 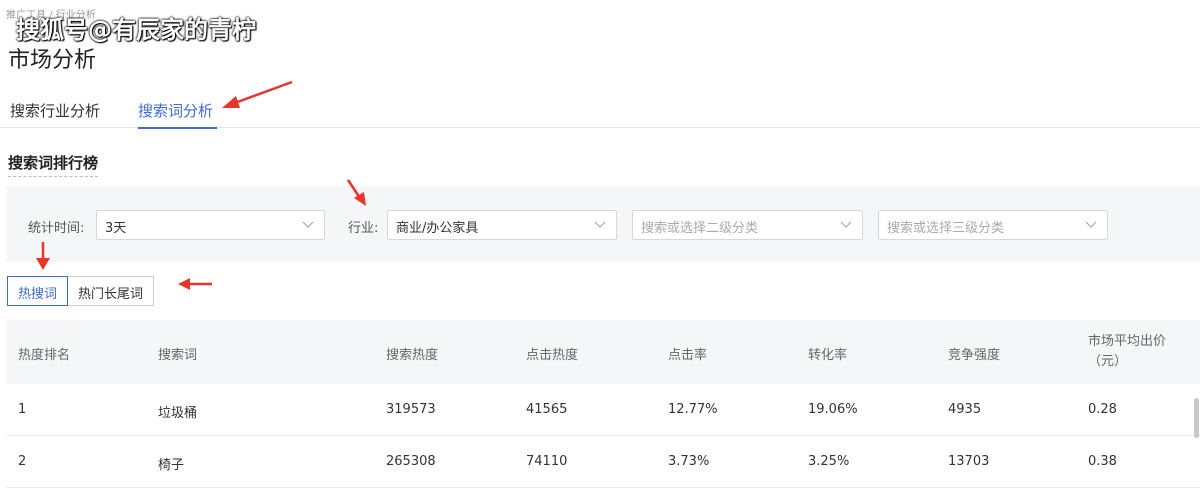 What do you see at coordinates (411, 409) in the screenshot?
I see `cell-search-heat: 319573` at bounding box center [411, 409].